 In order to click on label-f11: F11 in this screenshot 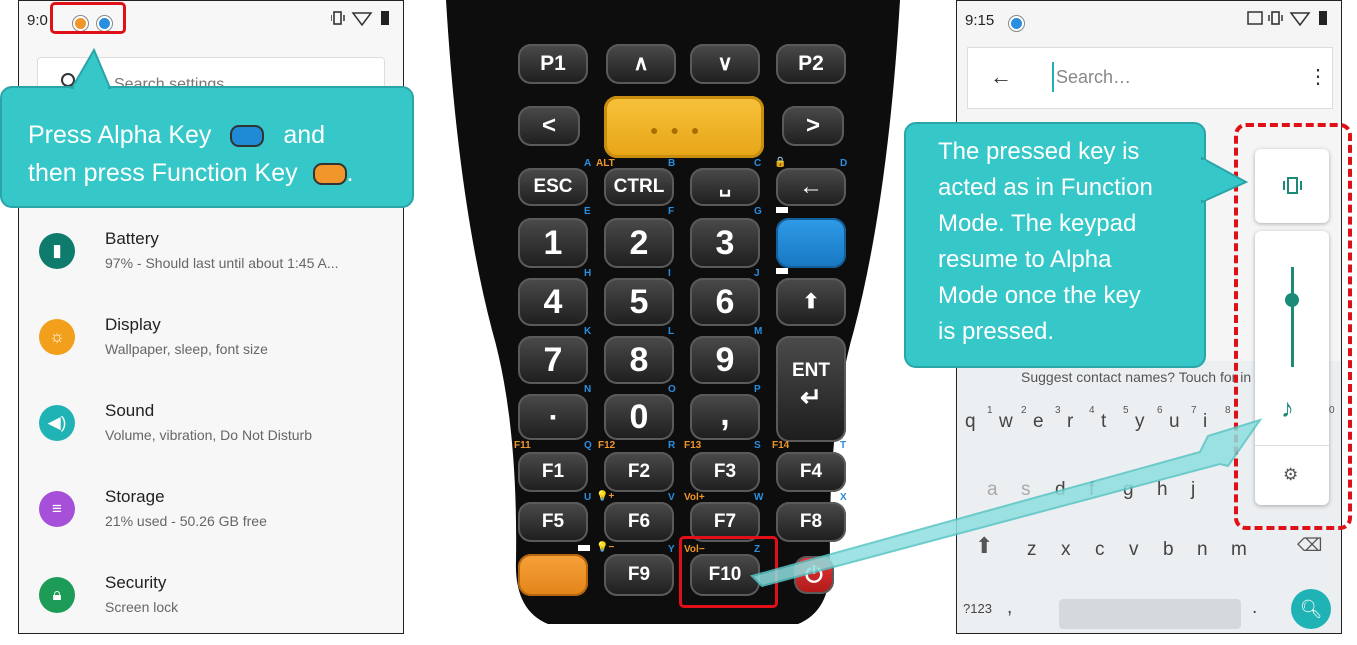, I will do `click(522, 445)`.